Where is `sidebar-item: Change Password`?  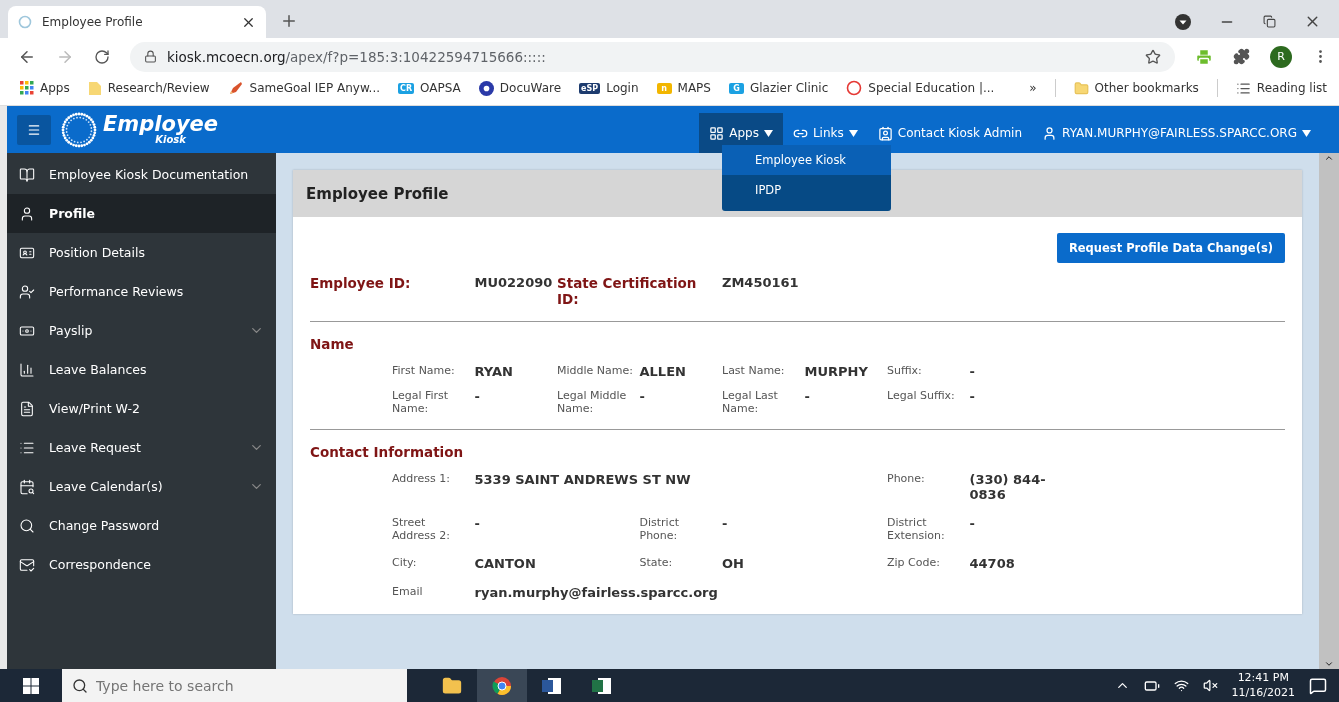
sidebar-item: Change Password is located at coordinates (141, 525).